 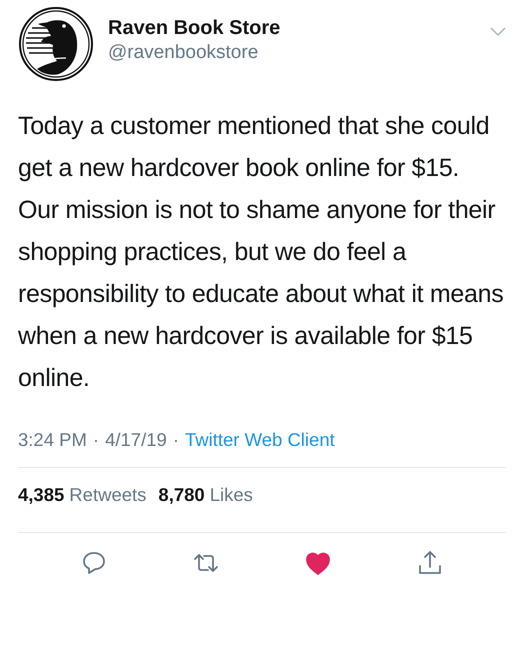 What do you see at coordinates (259, 440) in the screenshot?
I see `source-link: Twitter Web Client` at bounding box center [259, 440].